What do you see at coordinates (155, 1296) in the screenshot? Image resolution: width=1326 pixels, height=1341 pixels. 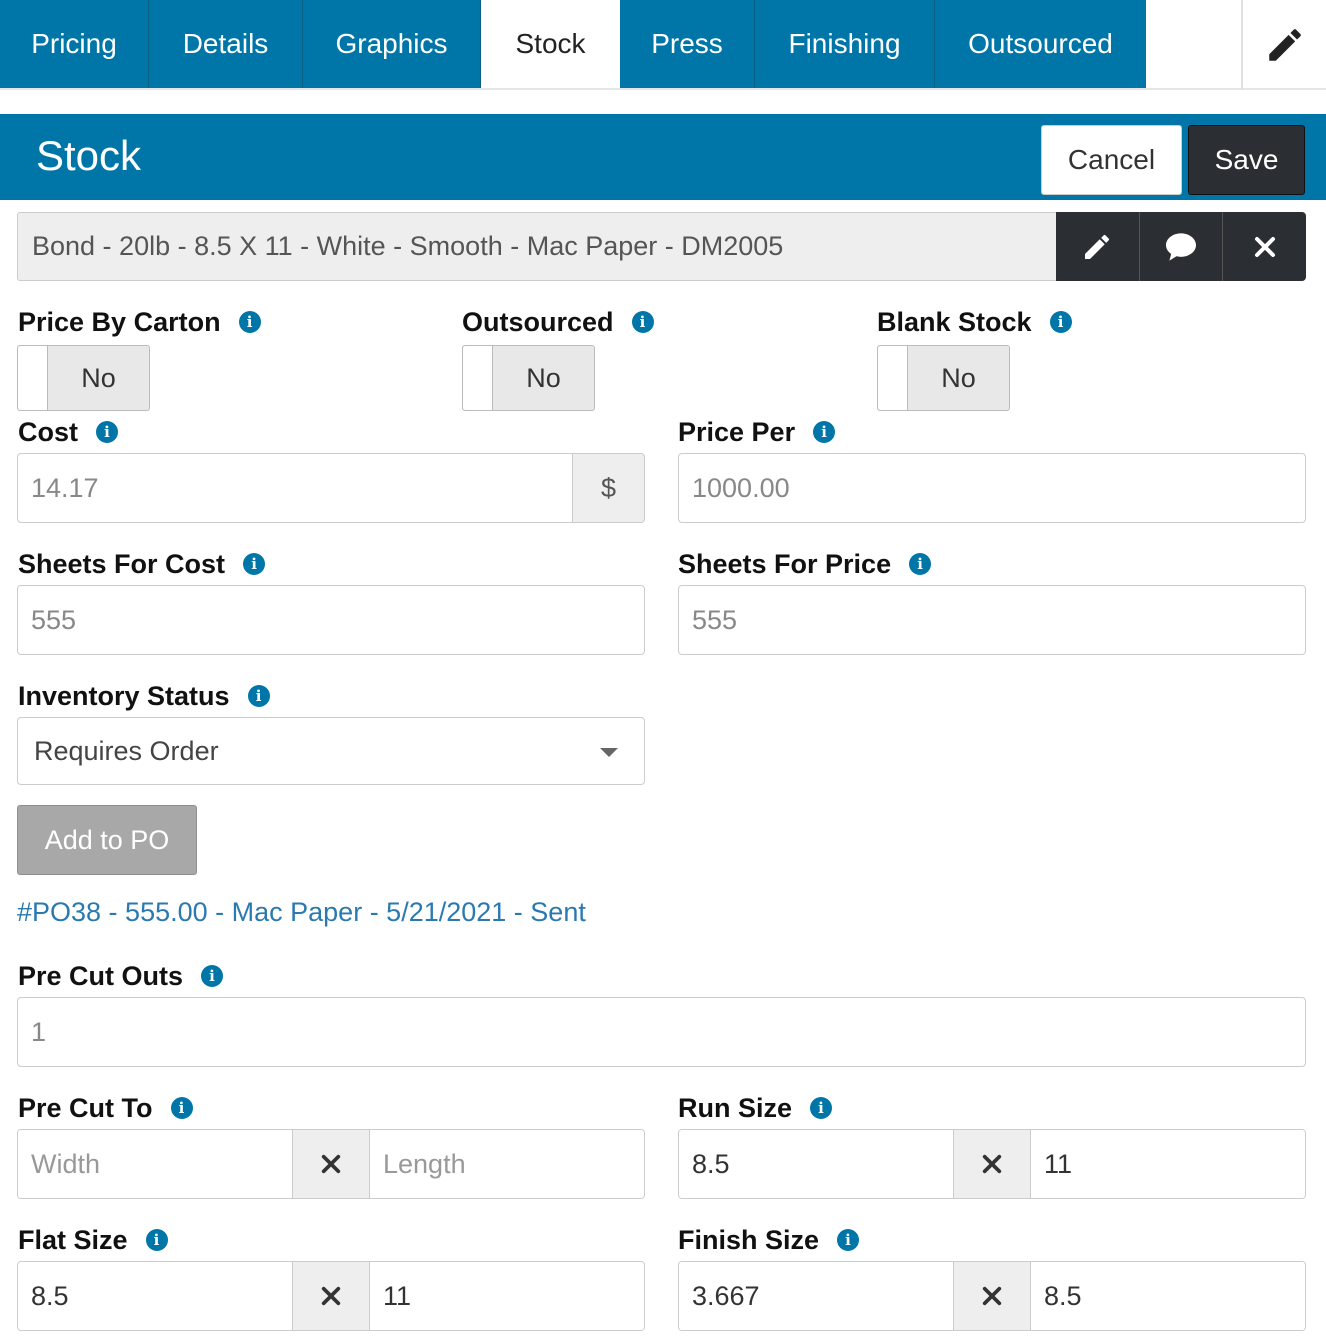 I see `flat-size-width-input: 8.5` at bounding box center [155, 1296].